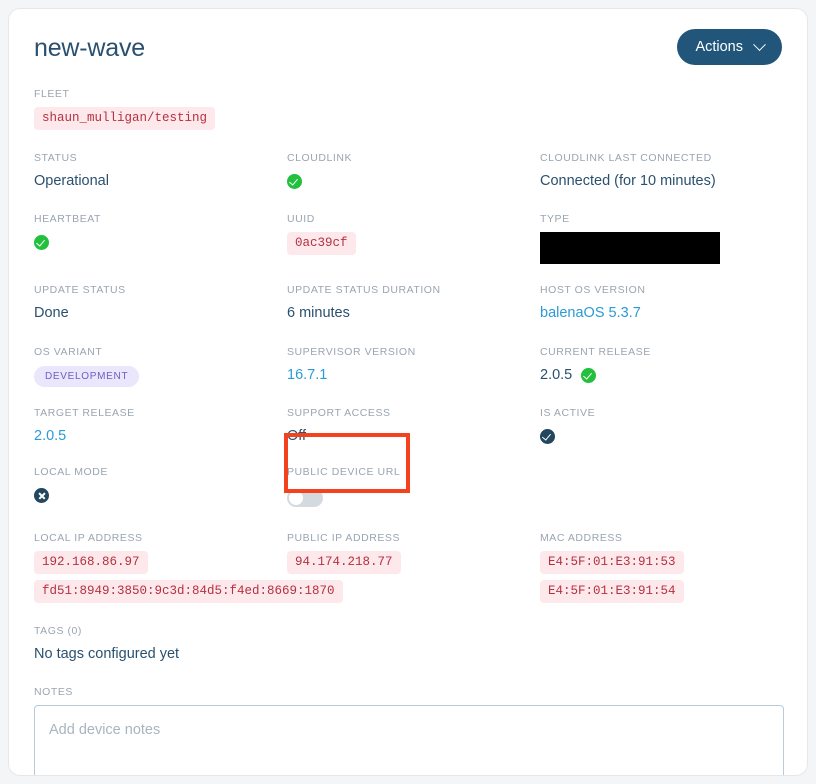 The height and width of the screenshot is (784, 816). I want to click on page-title: new-wave, so click(89, 48).